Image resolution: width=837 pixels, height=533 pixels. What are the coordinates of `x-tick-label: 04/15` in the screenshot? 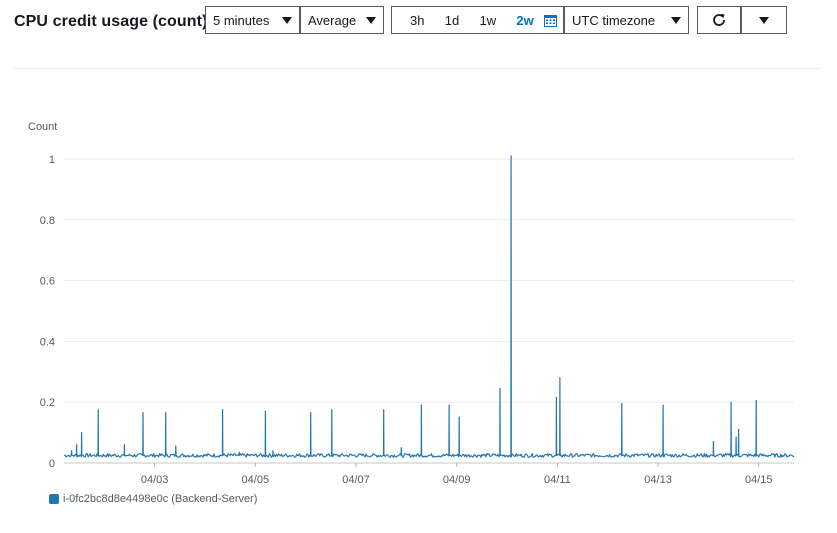 It's located at (759, 480).